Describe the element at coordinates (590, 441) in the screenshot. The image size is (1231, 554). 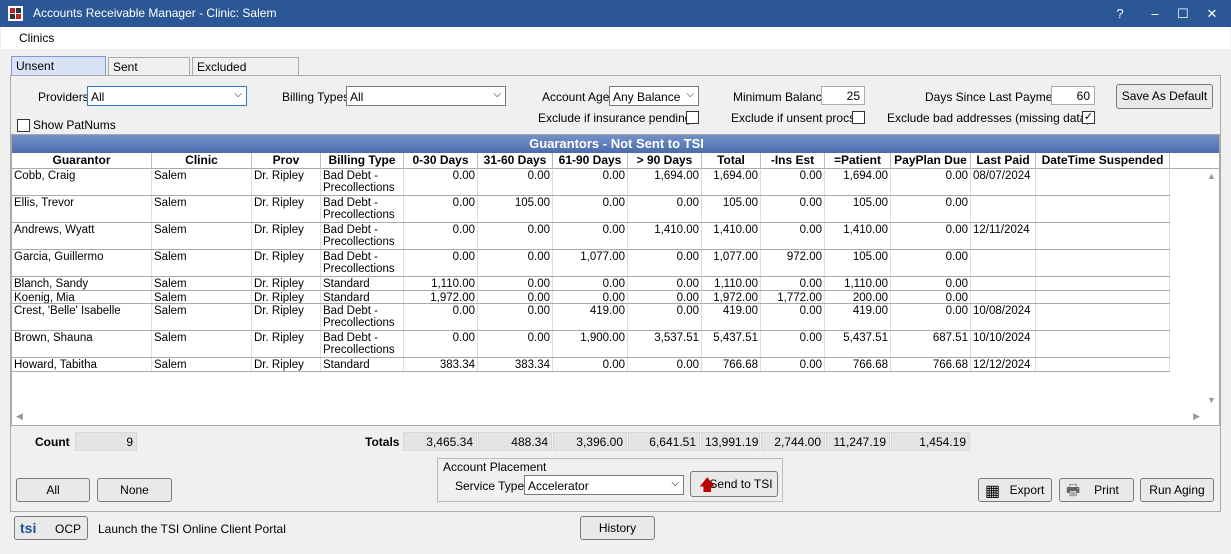
I see `total-value: 3,396.00` at that location.